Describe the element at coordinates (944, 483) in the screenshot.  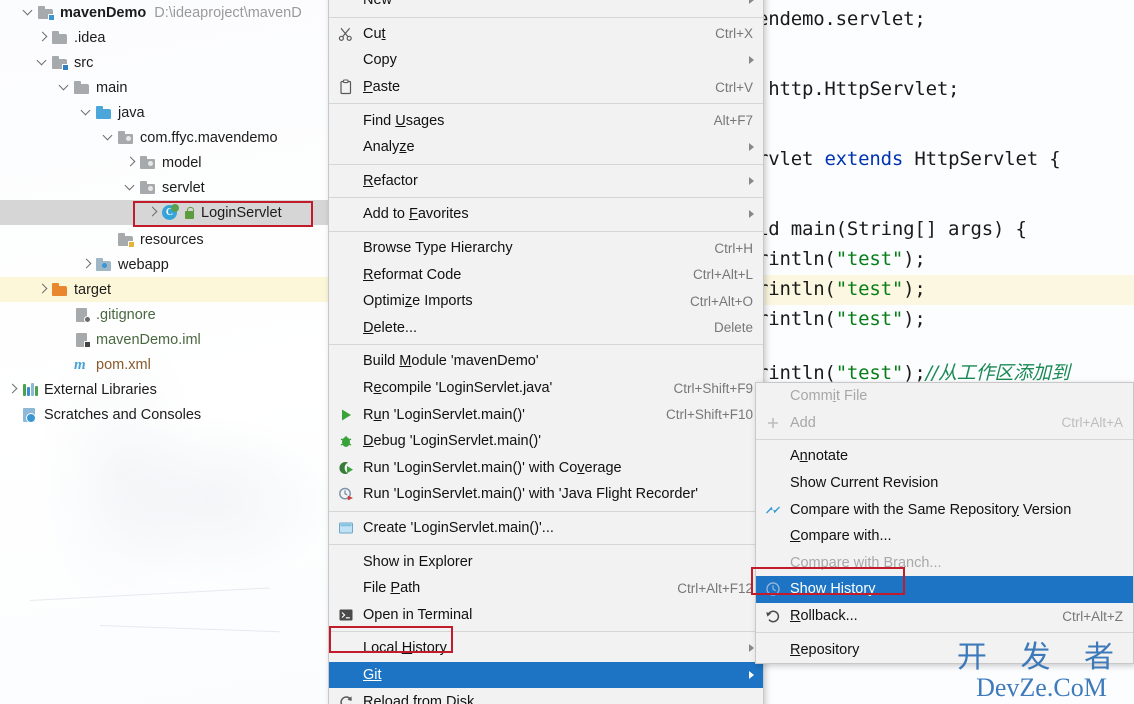
I see `git-menu-item-show-current-revision: Show Current Revision` at that location.